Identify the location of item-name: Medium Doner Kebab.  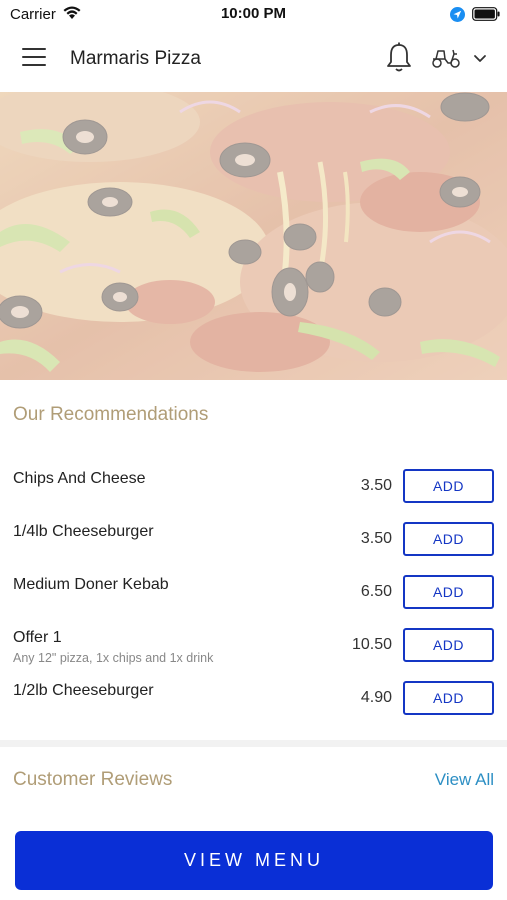
(91, 584).